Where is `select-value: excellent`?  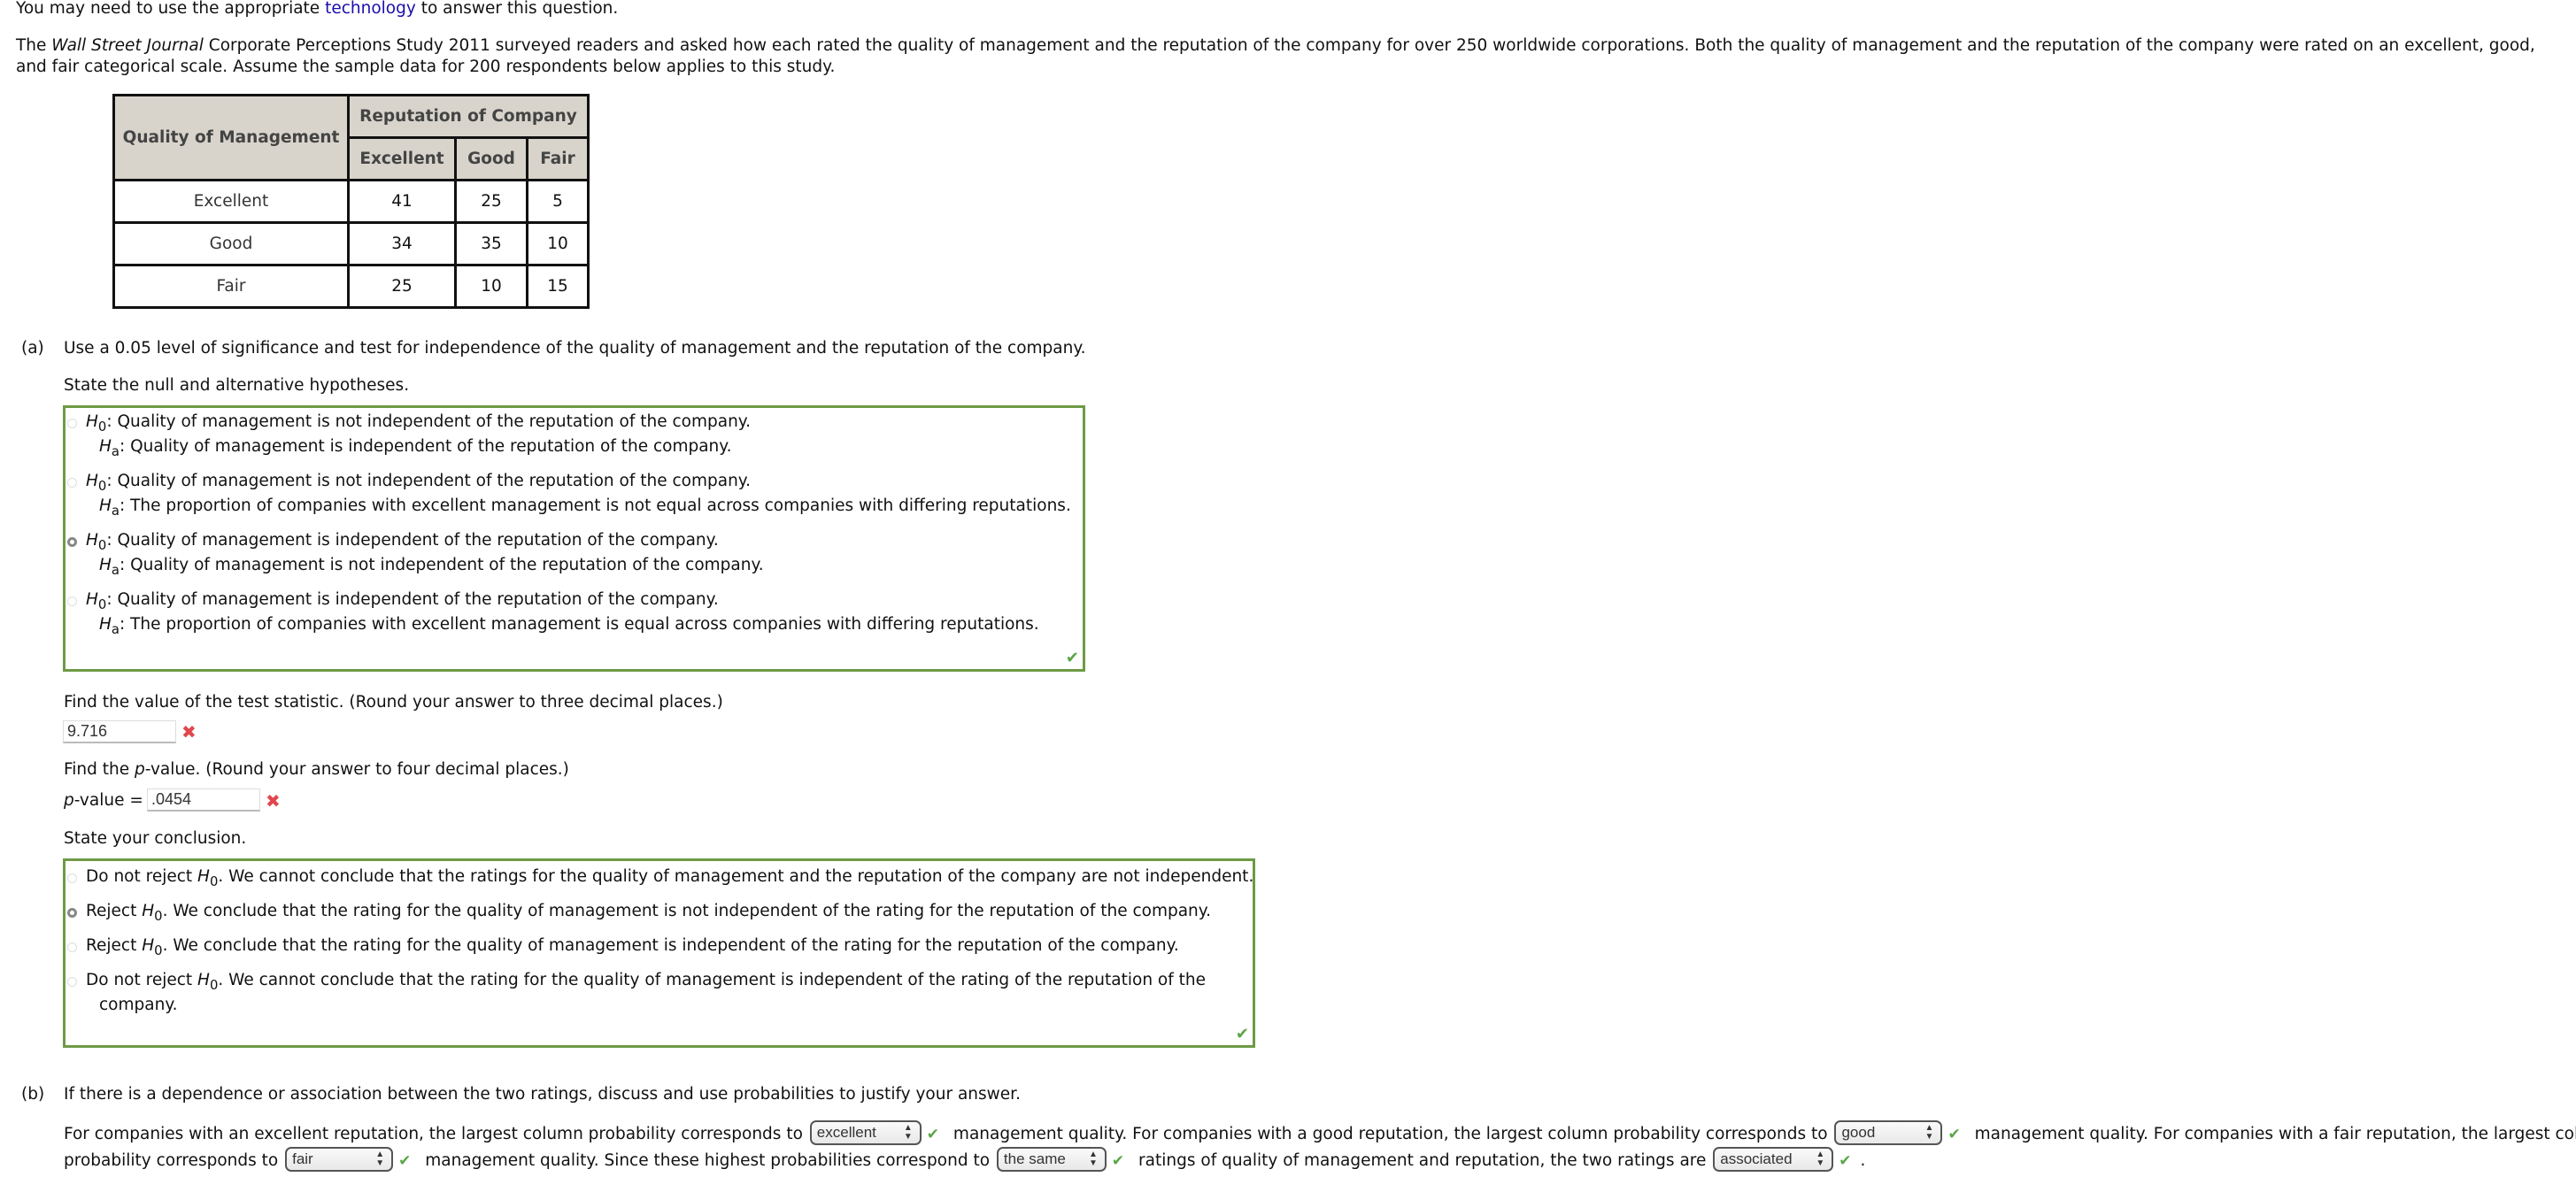 select-value: excellent is located at coordinates (846, 1132).